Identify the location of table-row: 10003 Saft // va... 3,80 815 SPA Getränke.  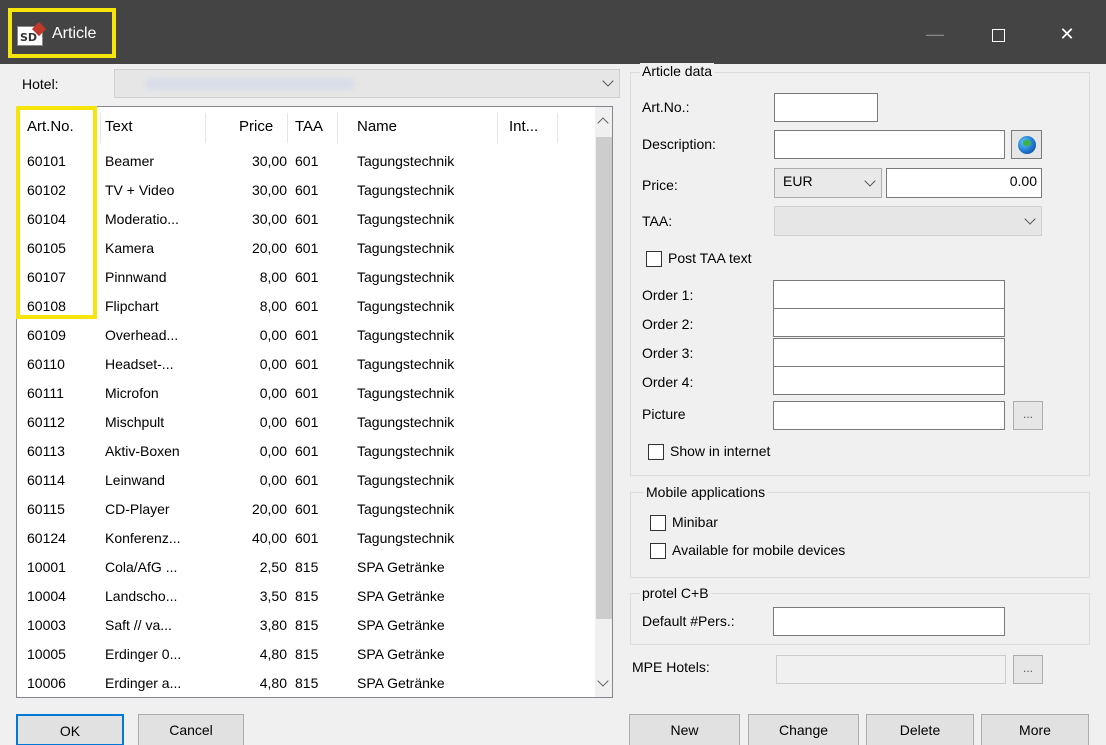
(306, 625).